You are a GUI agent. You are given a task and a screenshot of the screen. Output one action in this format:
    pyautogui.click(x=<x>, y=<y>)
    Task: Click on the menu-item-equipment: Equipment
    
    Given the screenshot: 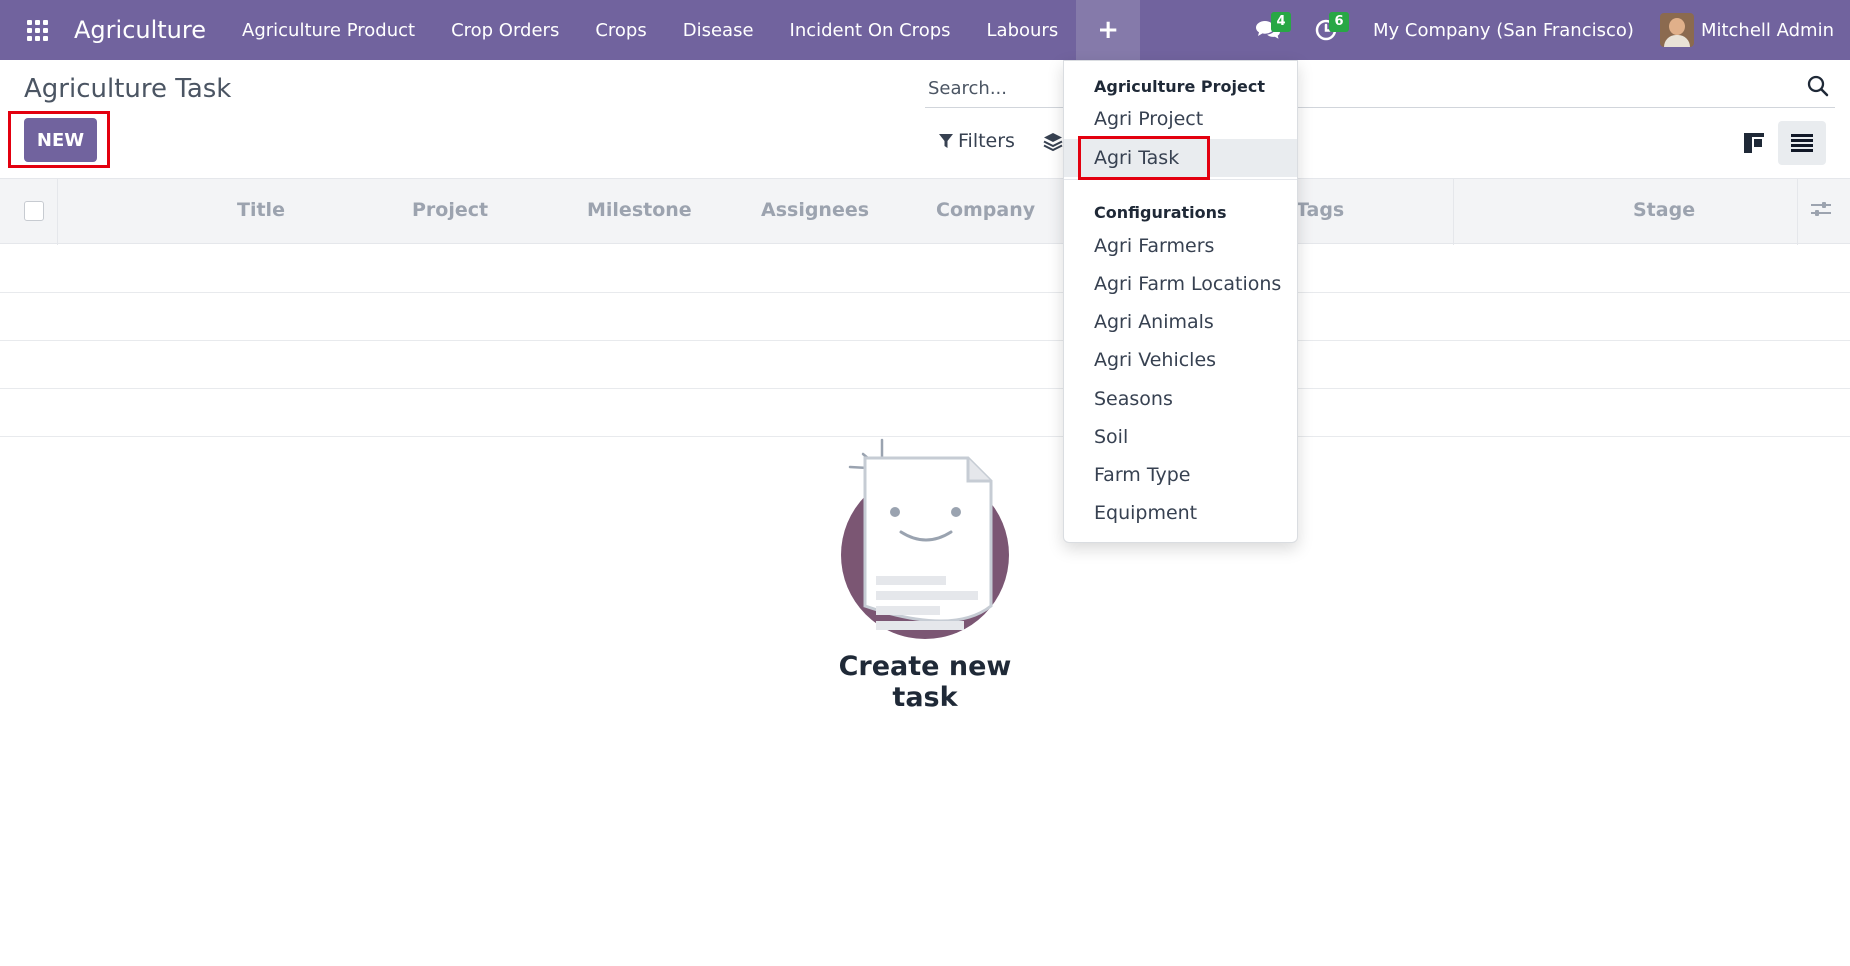 What is the action you would take?
    pyautogui.click(x=1180, y=513)
    